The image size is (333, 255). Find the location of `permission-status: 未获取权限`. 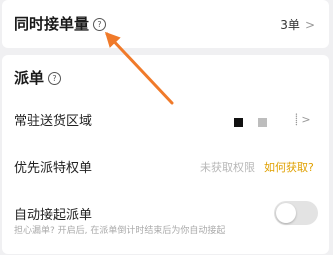

permission-status: 未获取权限 is located at coordinates (227, 167).